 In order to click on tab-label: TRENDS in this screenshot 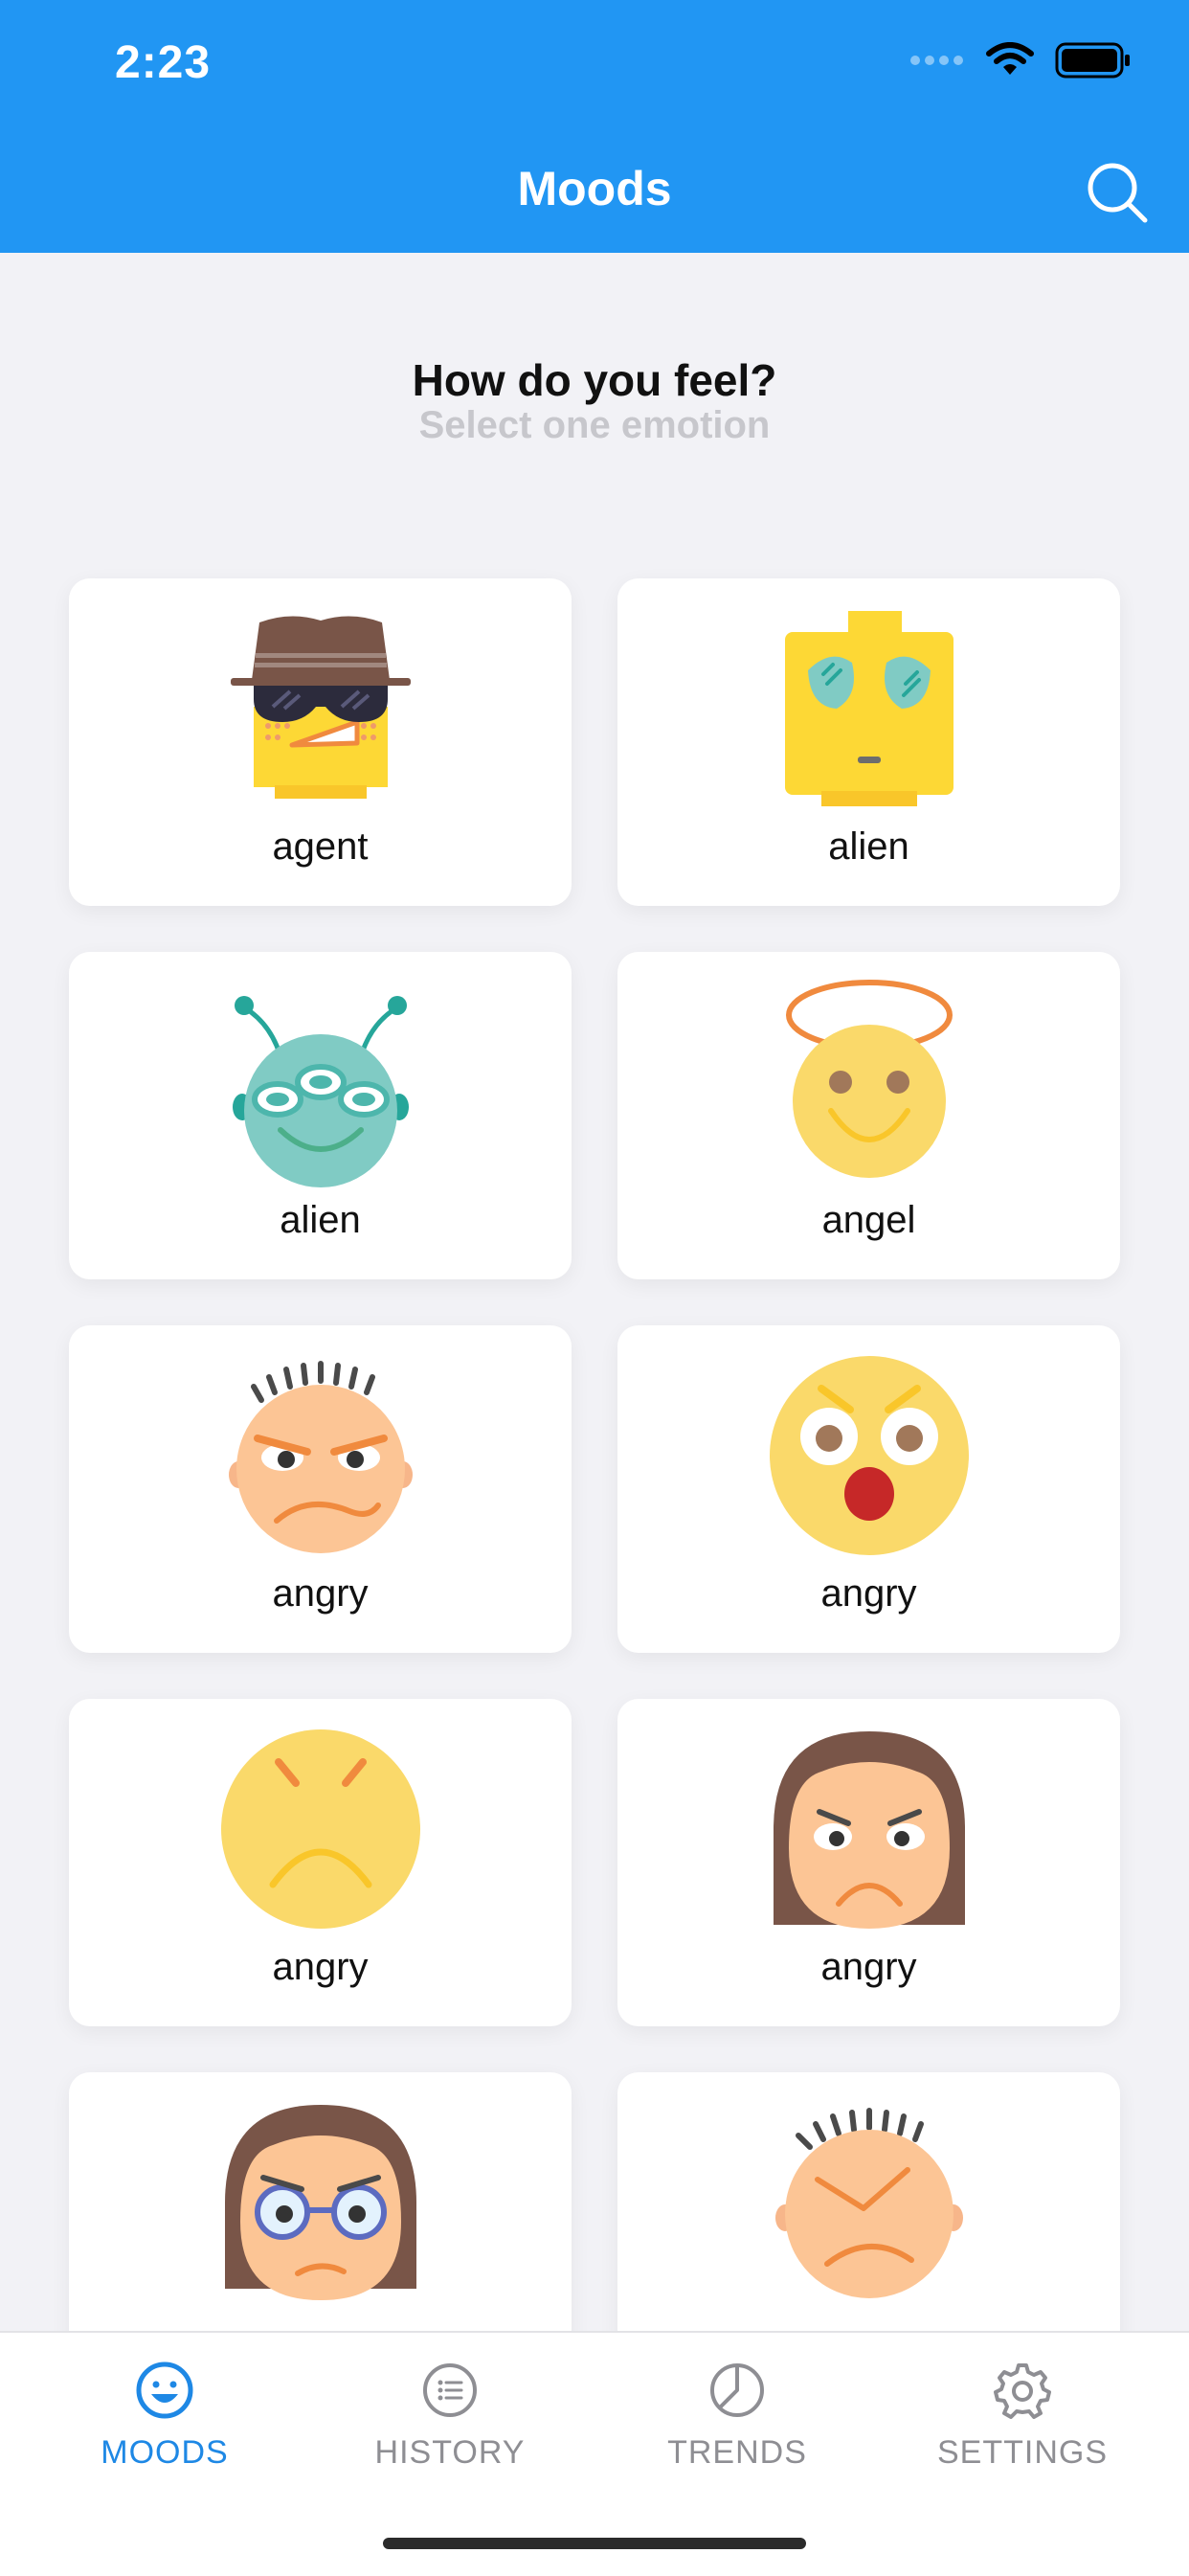, I will do `click(737, 2452)`.